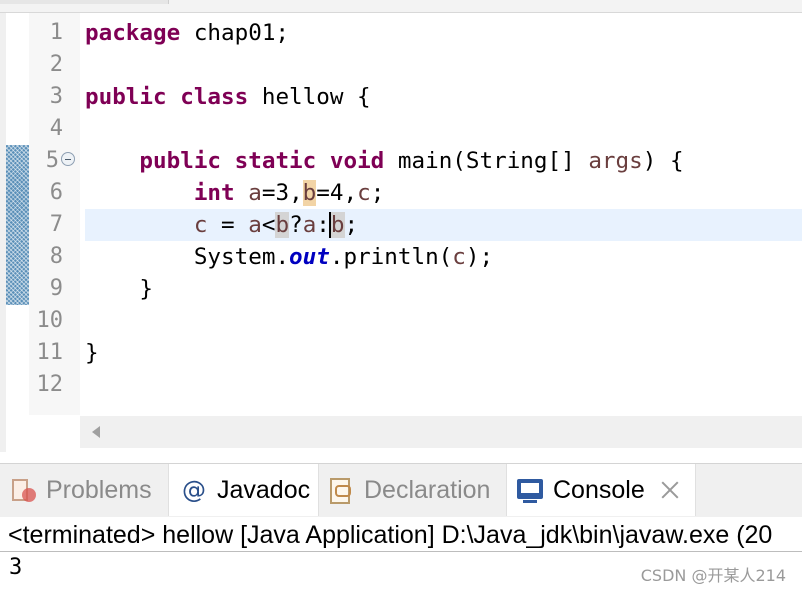  I want to click on keyword: public static void, so click(262, 161).